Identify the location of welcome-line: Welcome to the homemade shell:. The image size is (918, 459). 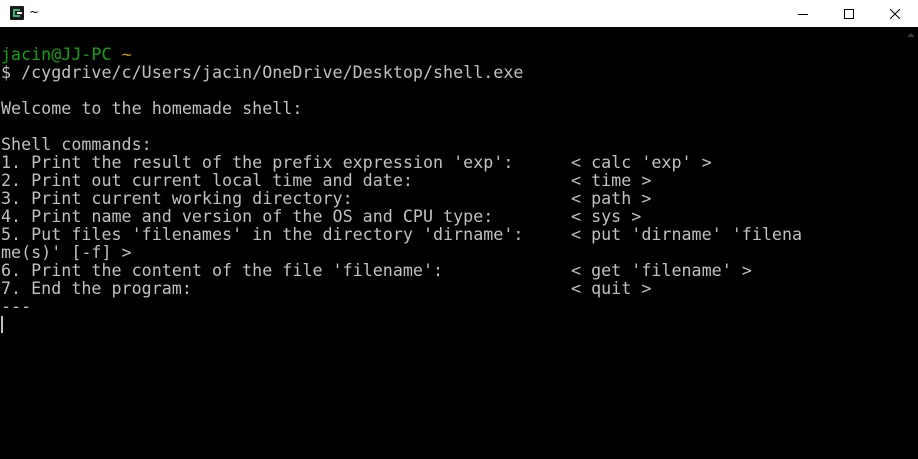
(152, 108).